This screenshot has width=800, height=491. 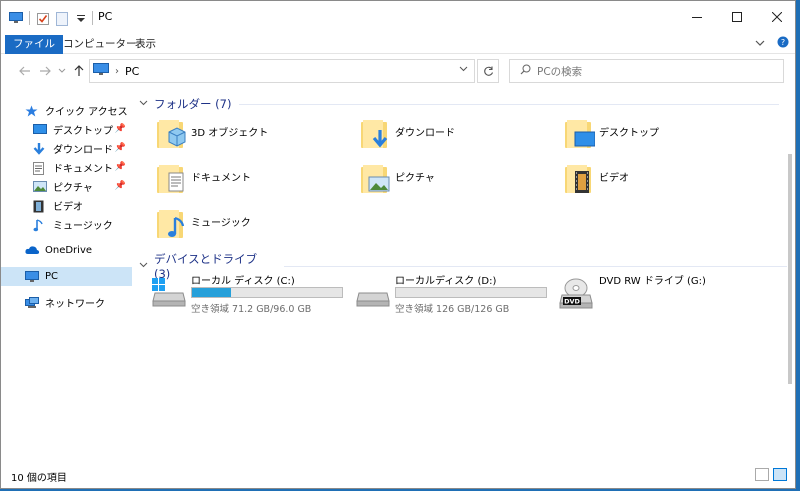 I want to click on title-bar: PC, so click(x=398, y=17).